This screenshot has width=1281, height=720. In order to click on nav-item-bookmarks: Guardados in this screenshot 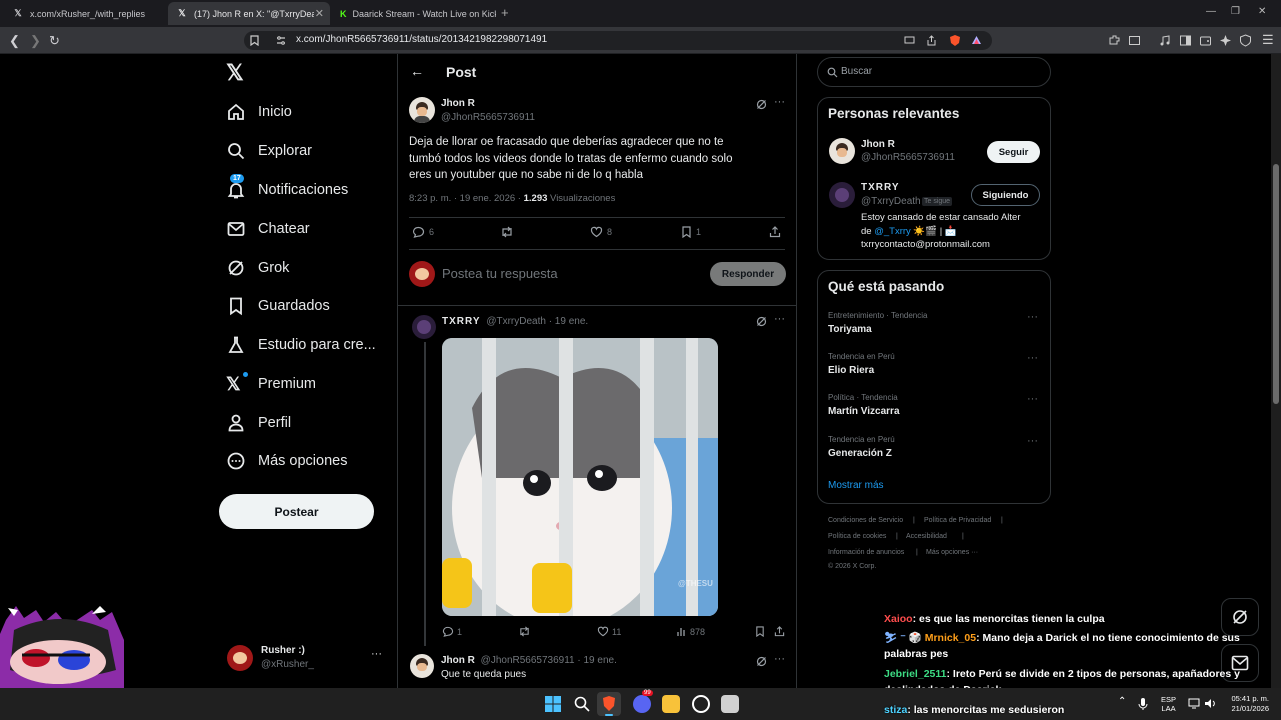, I will do `click(278, 306)`.